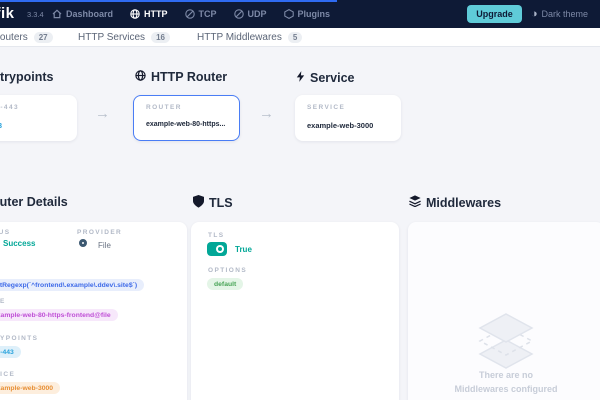 Image resolution: width=600 pixels, height=400 pixels. Describe the element at coordinates (326, 107) in the screenshot. I see `service-card-label: SERVICE` at that location.